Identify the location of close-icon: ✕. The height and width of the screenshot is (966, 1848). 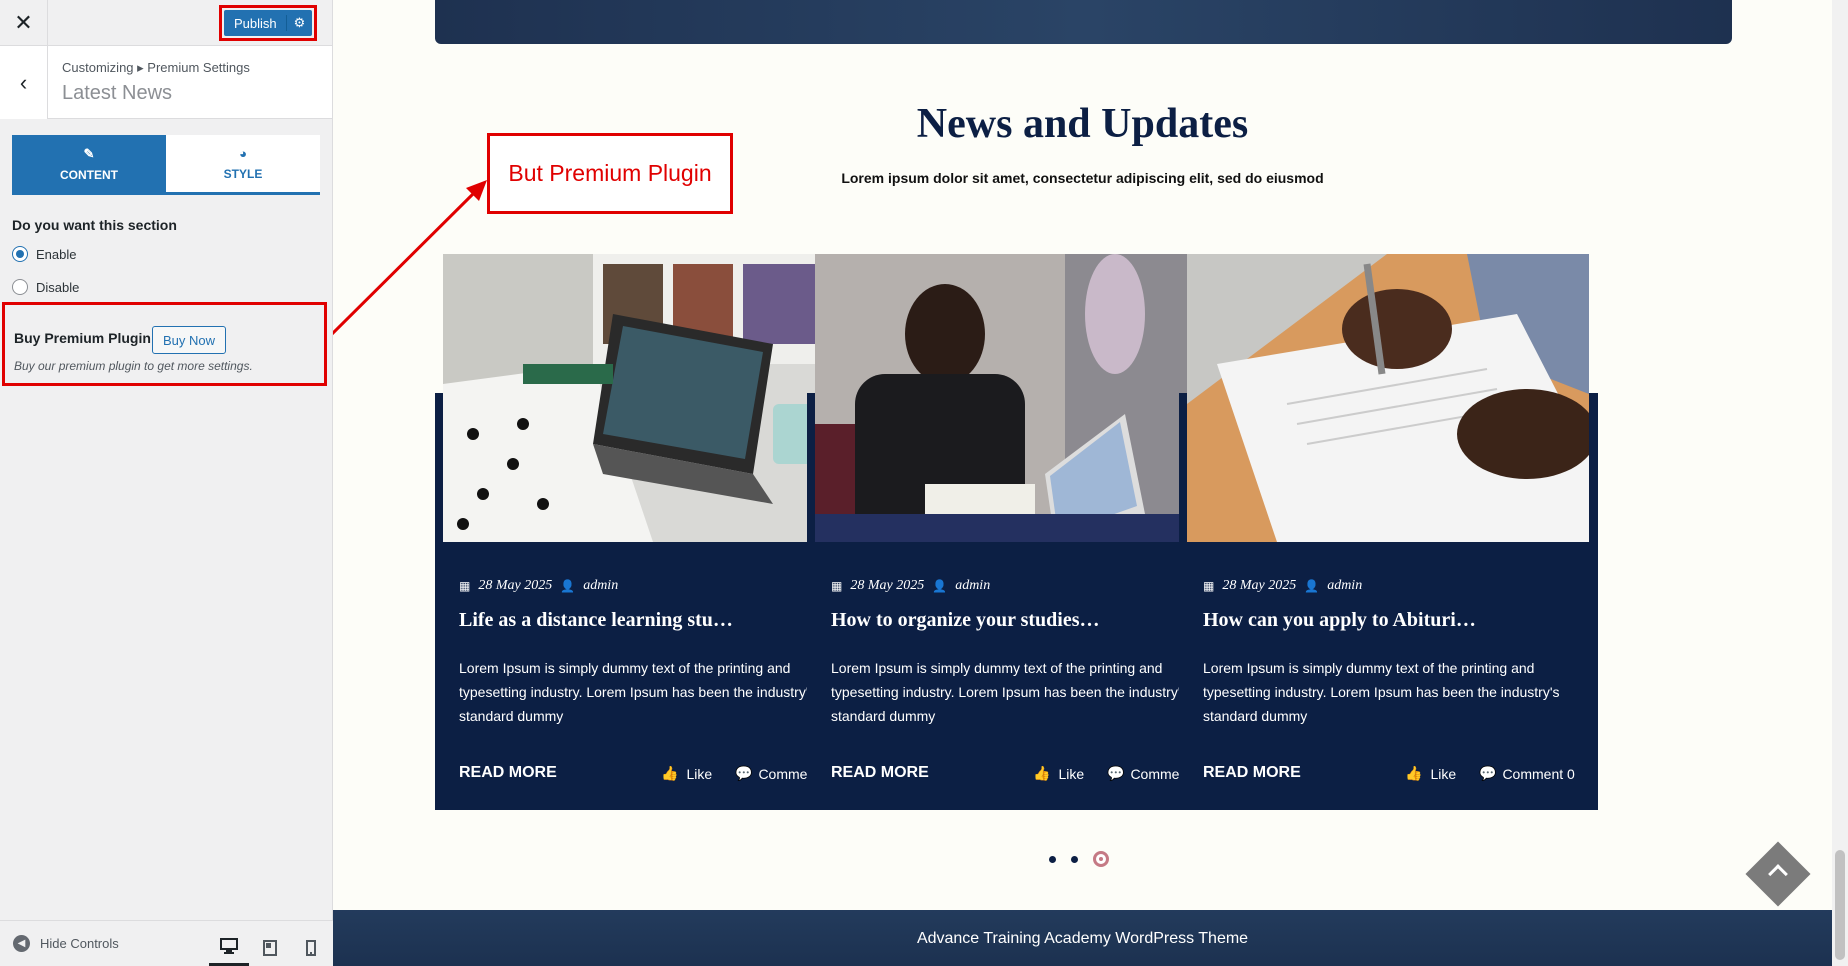
(23, 22).